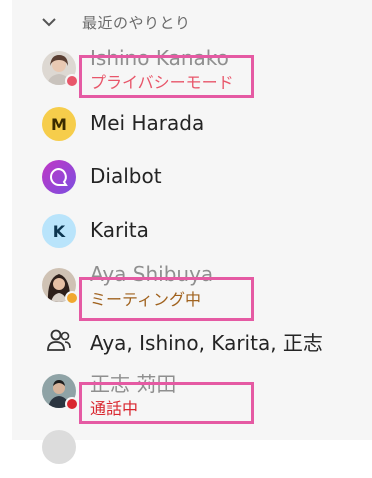 The height and width of the screenshot is (478, 372). What do you see at coordinates (147, 123) in the screenshot?
I see `contact-name: Mei Harada` at bounding box center [147, 123].